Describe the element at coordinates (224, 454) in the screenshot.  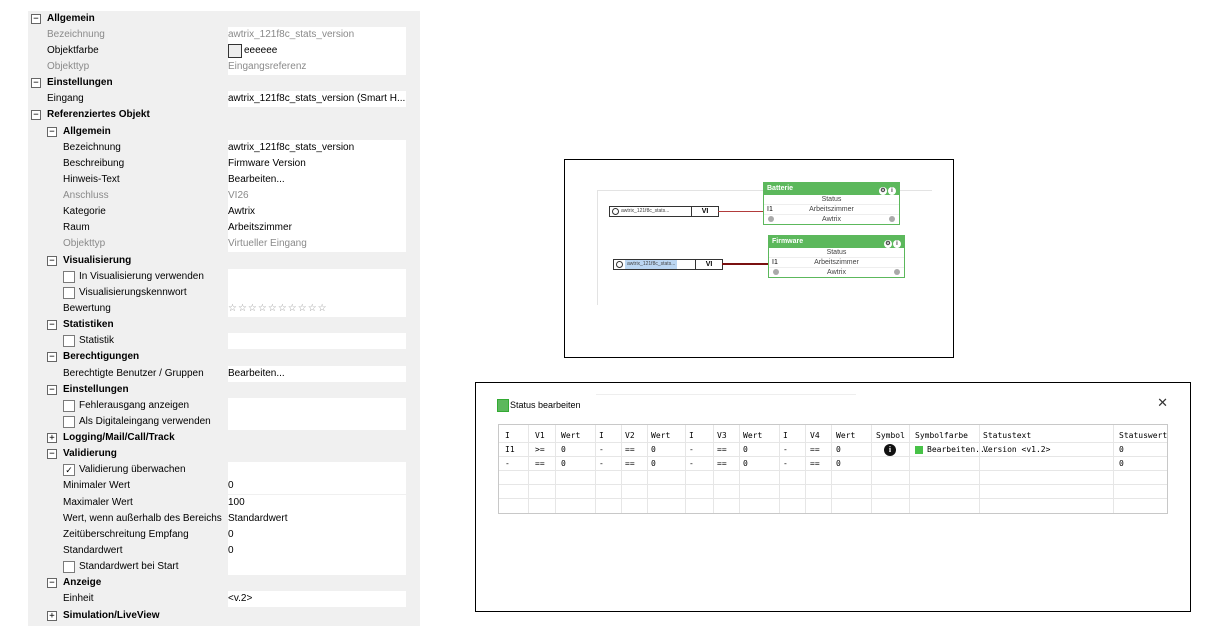
I see `category-validierung: − Validierung` at that location.